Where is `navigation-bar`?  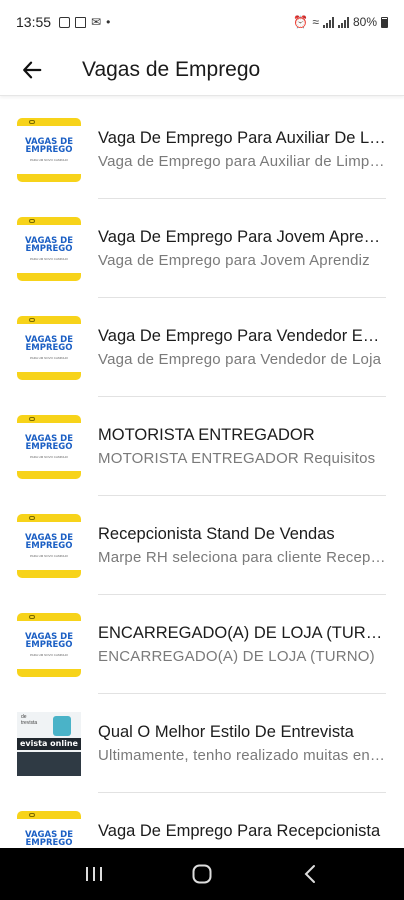
navigation-bar is located at coordinates (202, 874).